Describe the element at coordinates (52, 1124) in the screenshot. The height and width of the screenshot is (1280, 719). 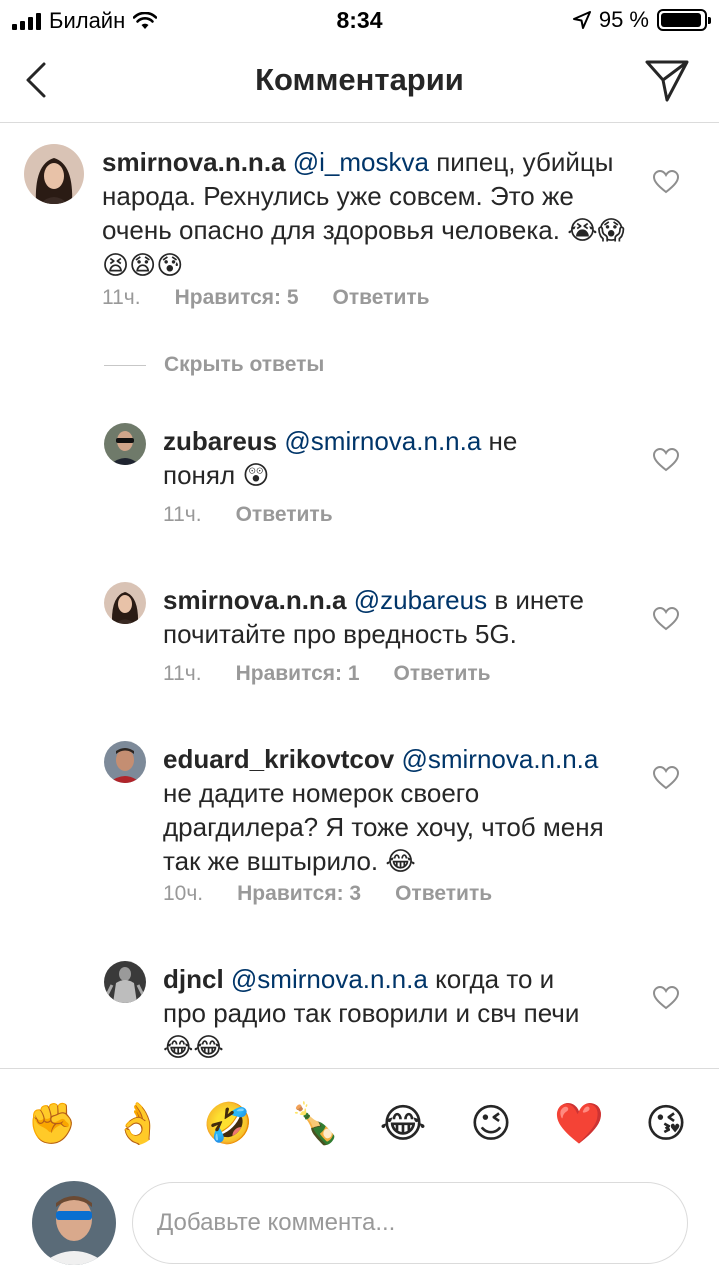
I see `emoji-fist-button: ✊` at that location.